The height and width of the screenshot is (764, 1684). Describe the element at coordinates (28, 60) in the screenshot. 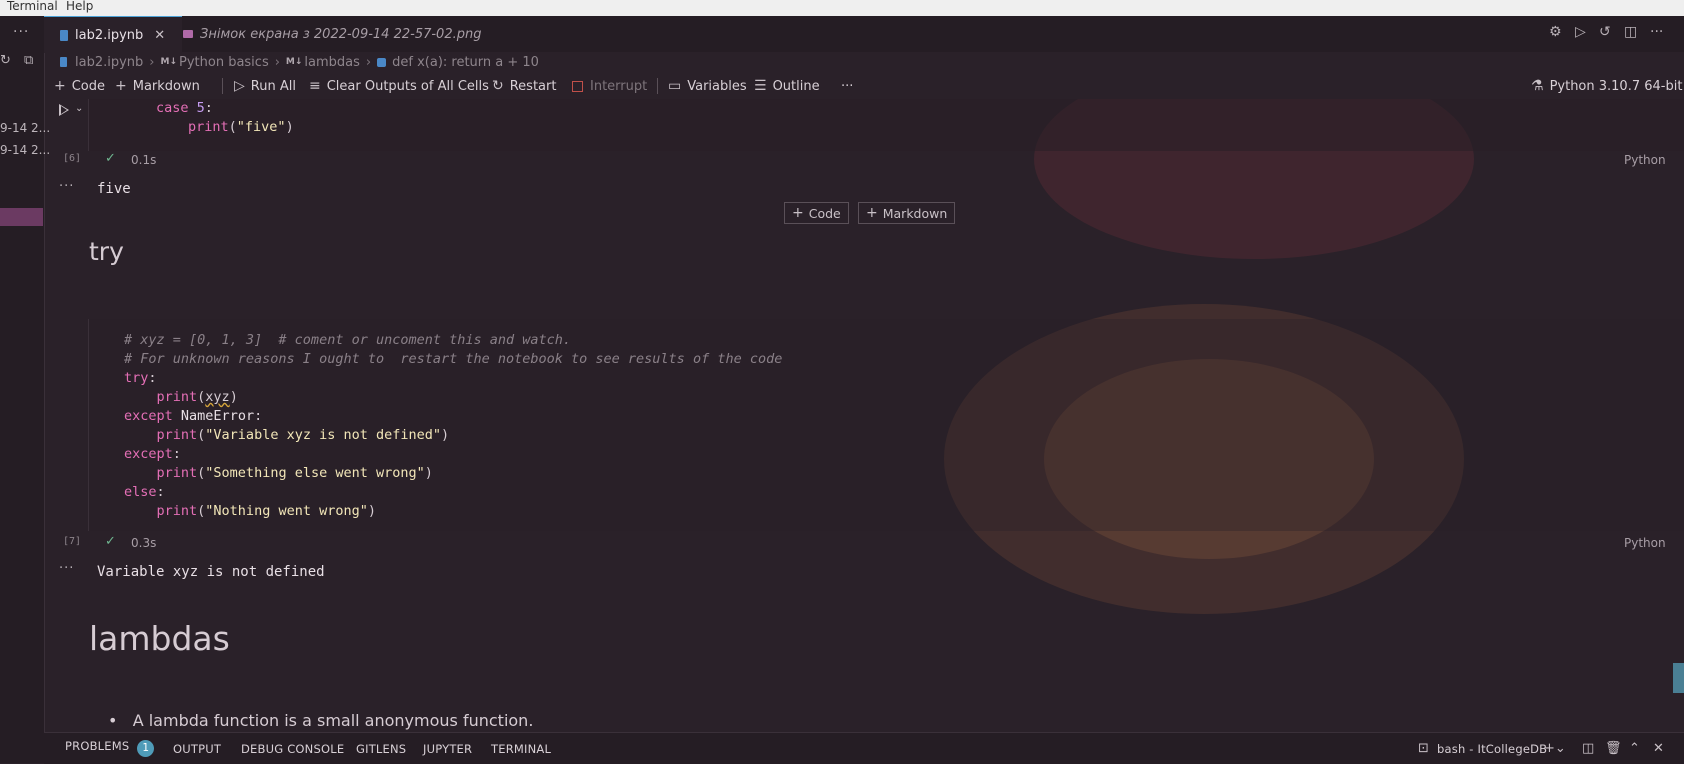

I see `collapse-all-icon: ⧉` at that location.